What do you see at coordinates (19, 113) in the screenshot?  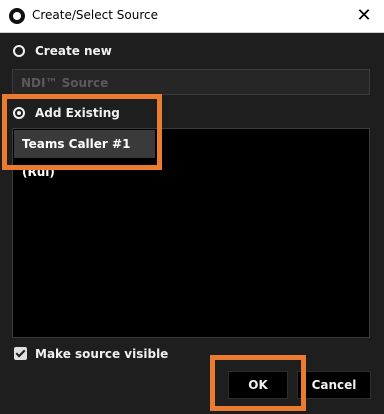 I see `add-existing-radio` at bounding box center [19, 113].